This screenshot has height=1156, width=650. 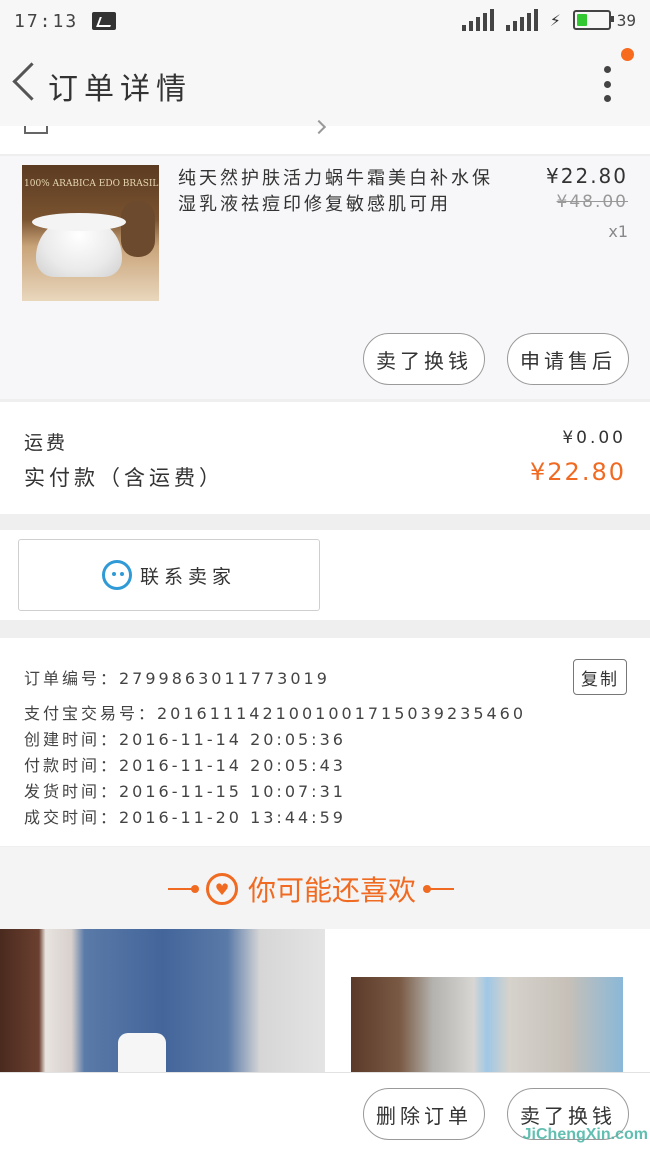 I want to click on divider-right, so click(x=439, y=889).